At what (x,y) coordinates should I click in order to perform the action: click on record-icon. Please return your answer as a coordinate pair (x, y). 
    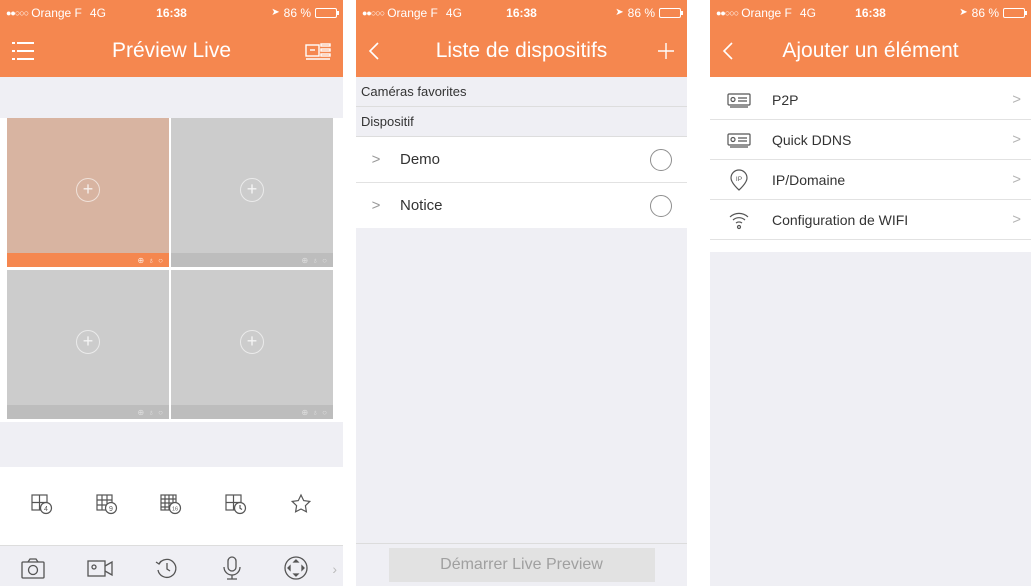
    Looking at the image, I should click on (100, 570).